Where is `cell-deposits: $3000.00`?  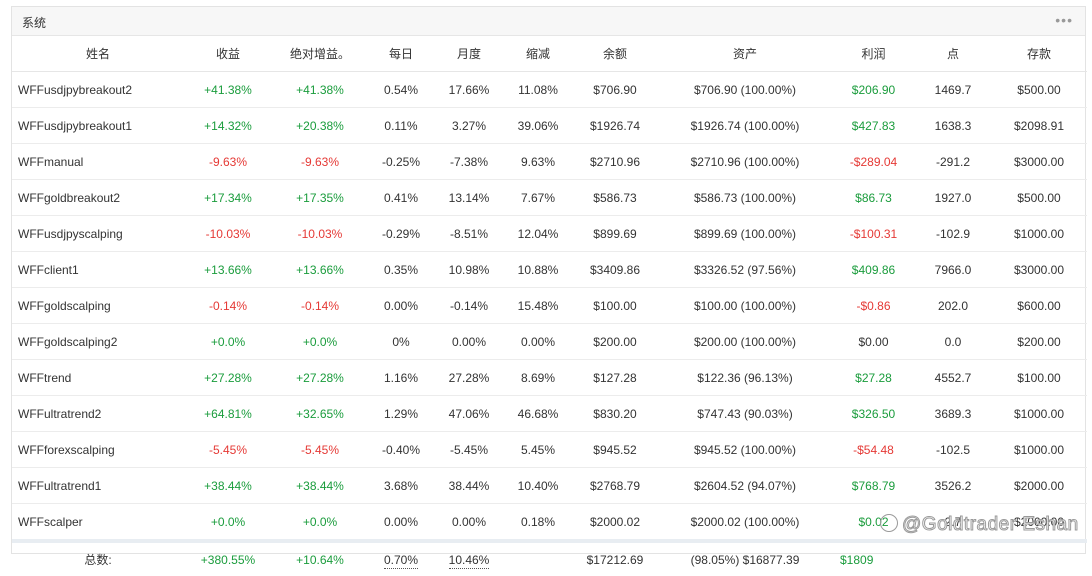 cell-deposits: $3000.00 is located at coordinates (1039, 161).